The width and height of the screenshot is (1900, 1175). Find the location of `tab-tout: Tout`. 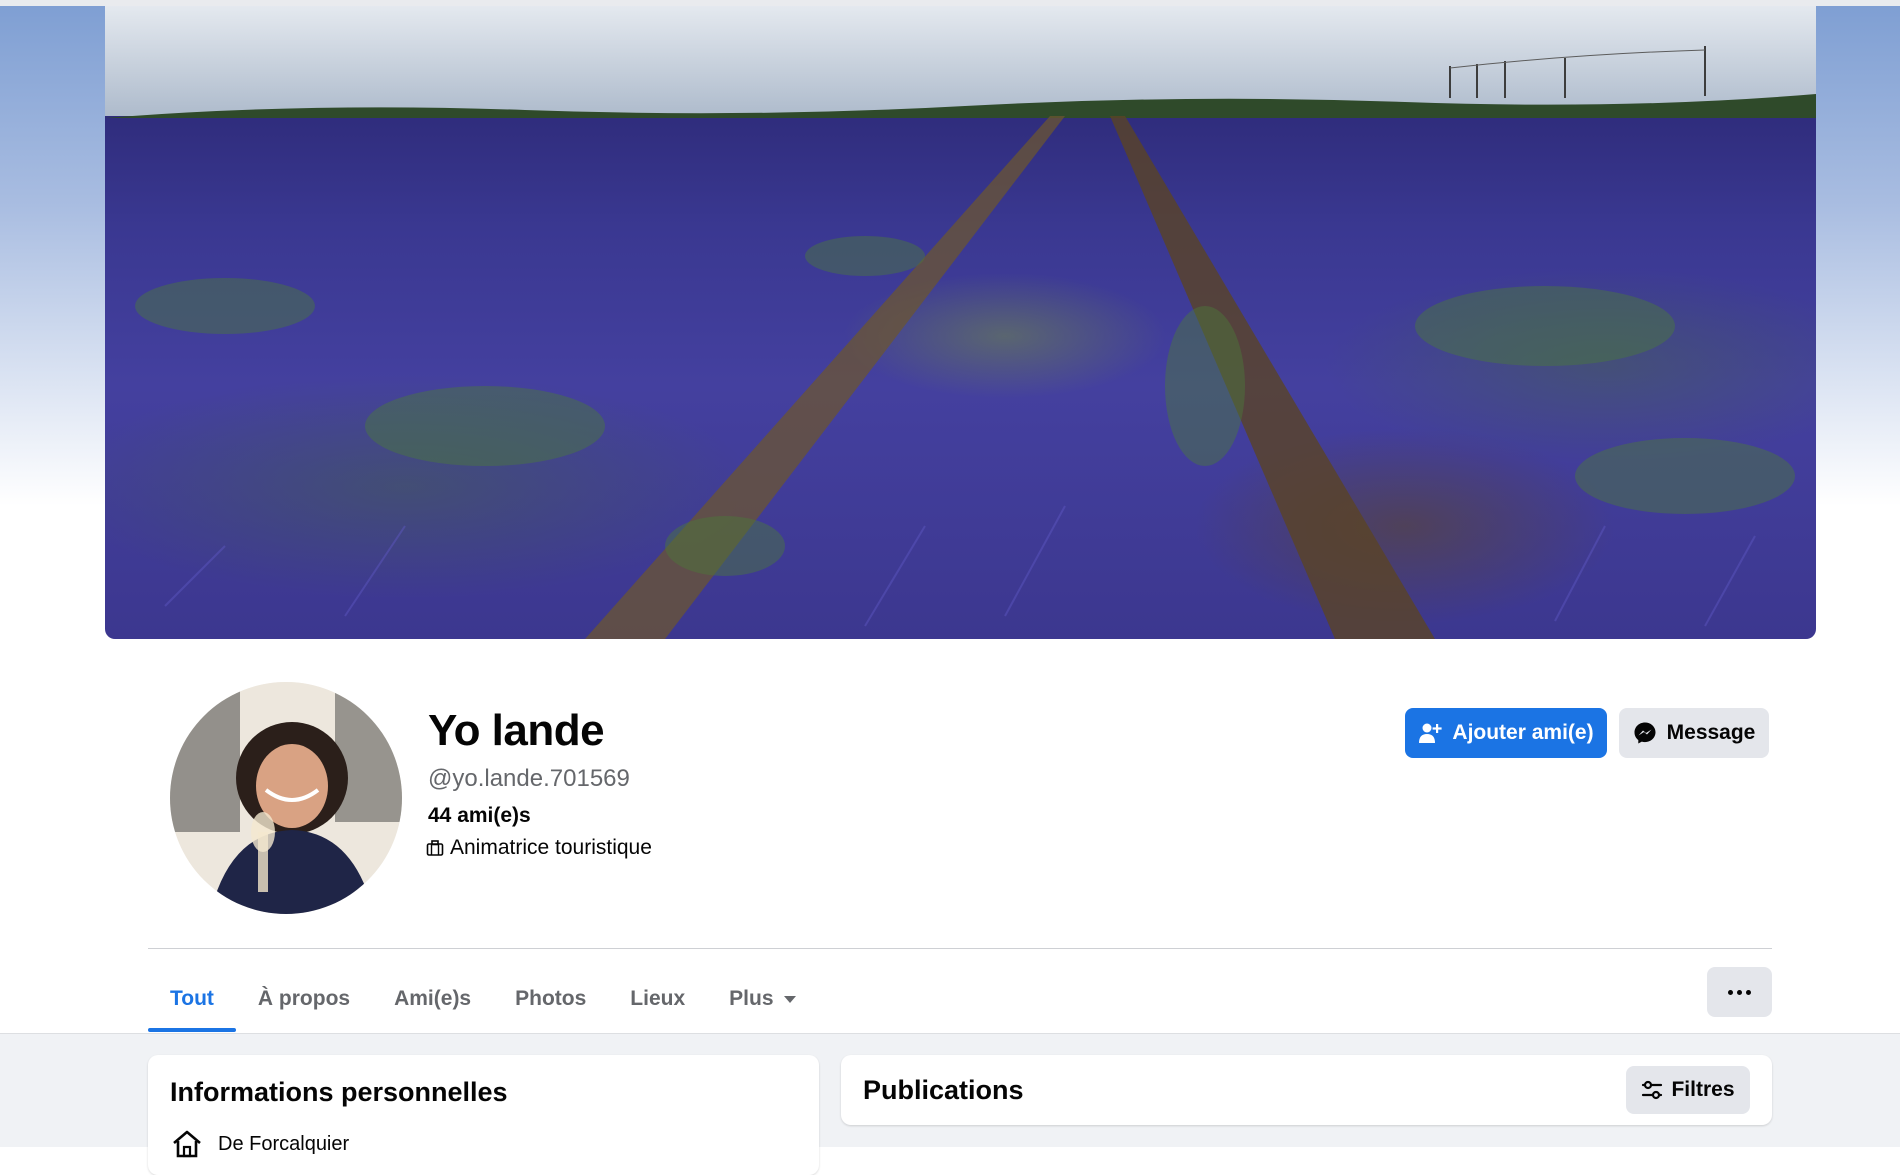

tab-tout: Tout is located at coordinates (192, 999).